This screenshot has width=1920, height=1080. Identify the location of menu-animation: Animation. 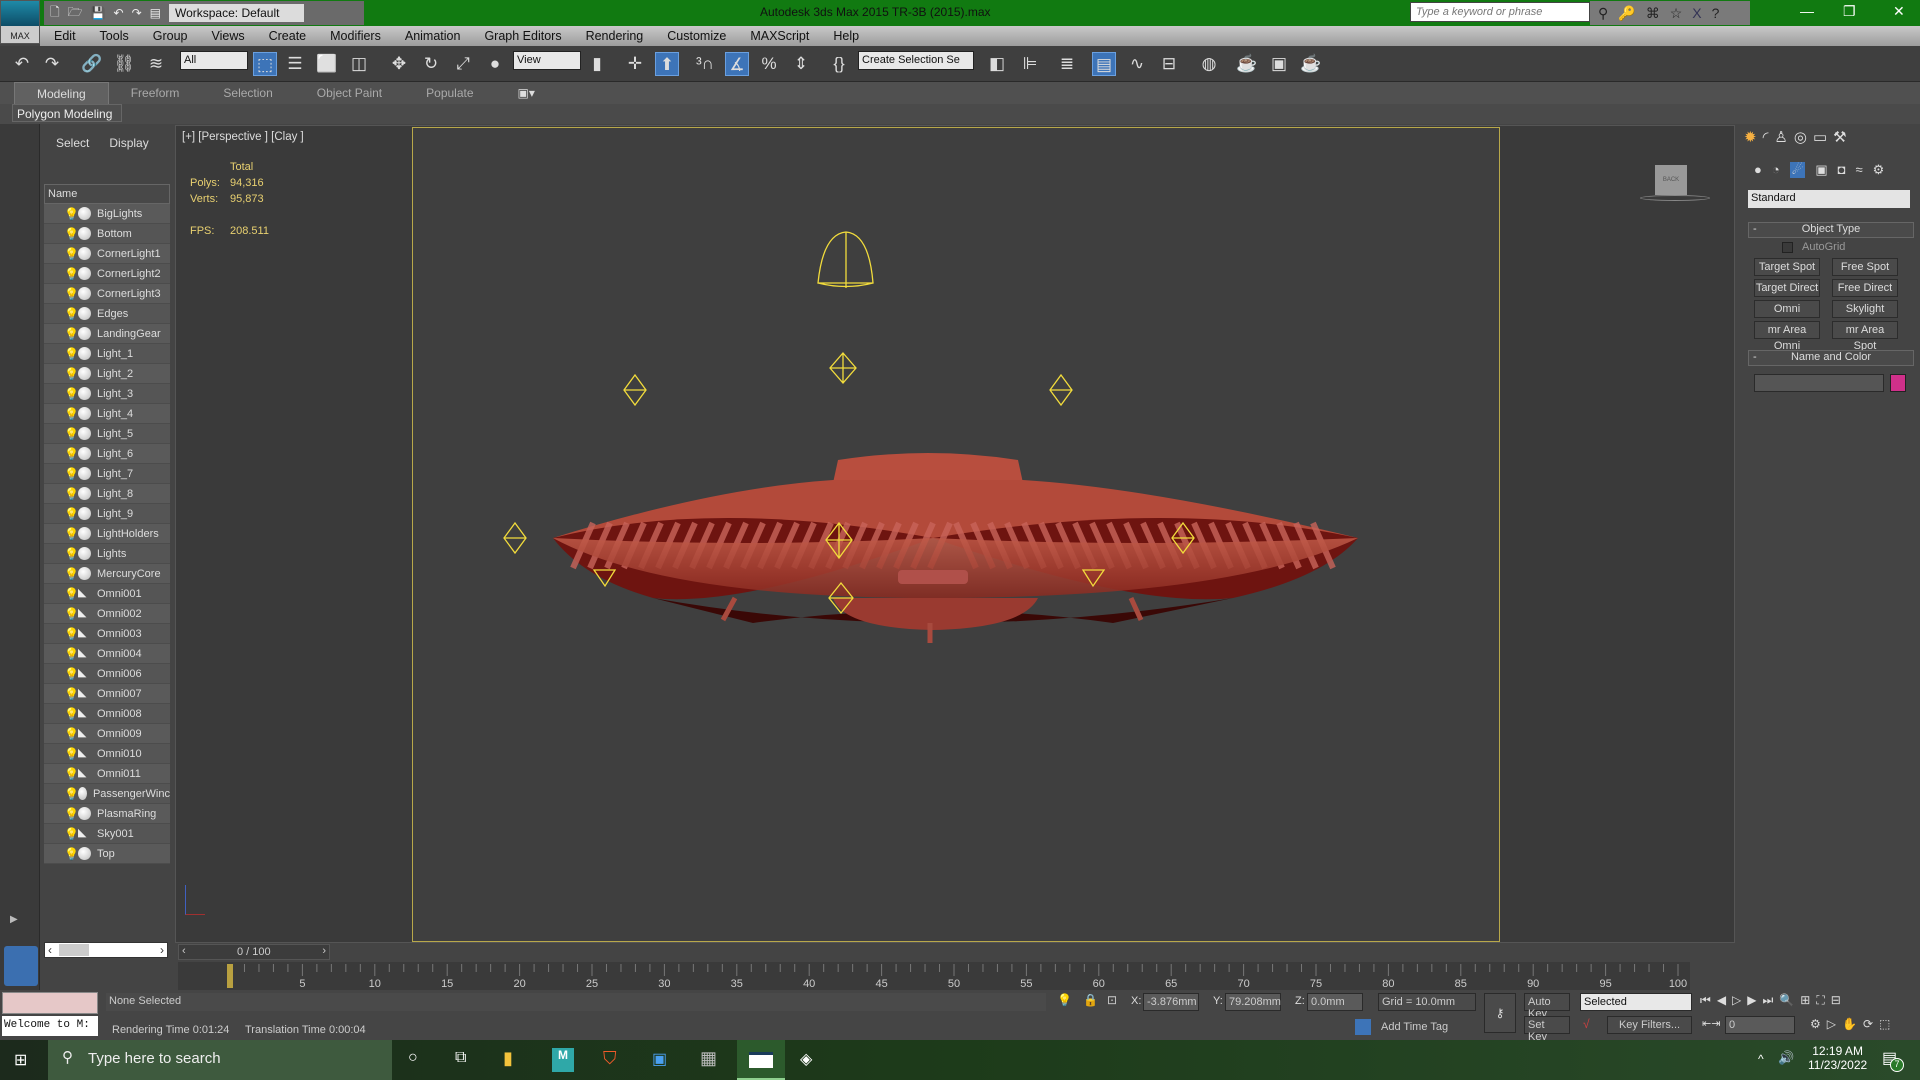
(439, 36).